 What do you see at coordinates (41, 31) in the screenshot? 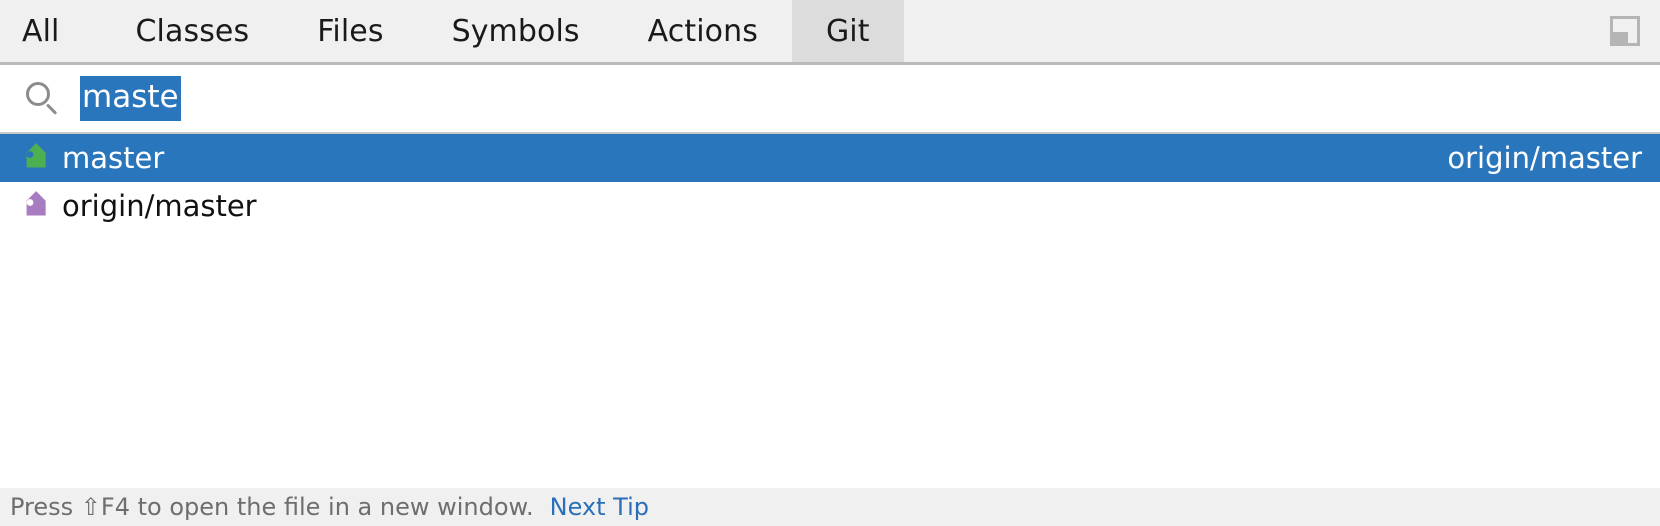
I see `tab-all-label: All` at bounding box center [41, 31].